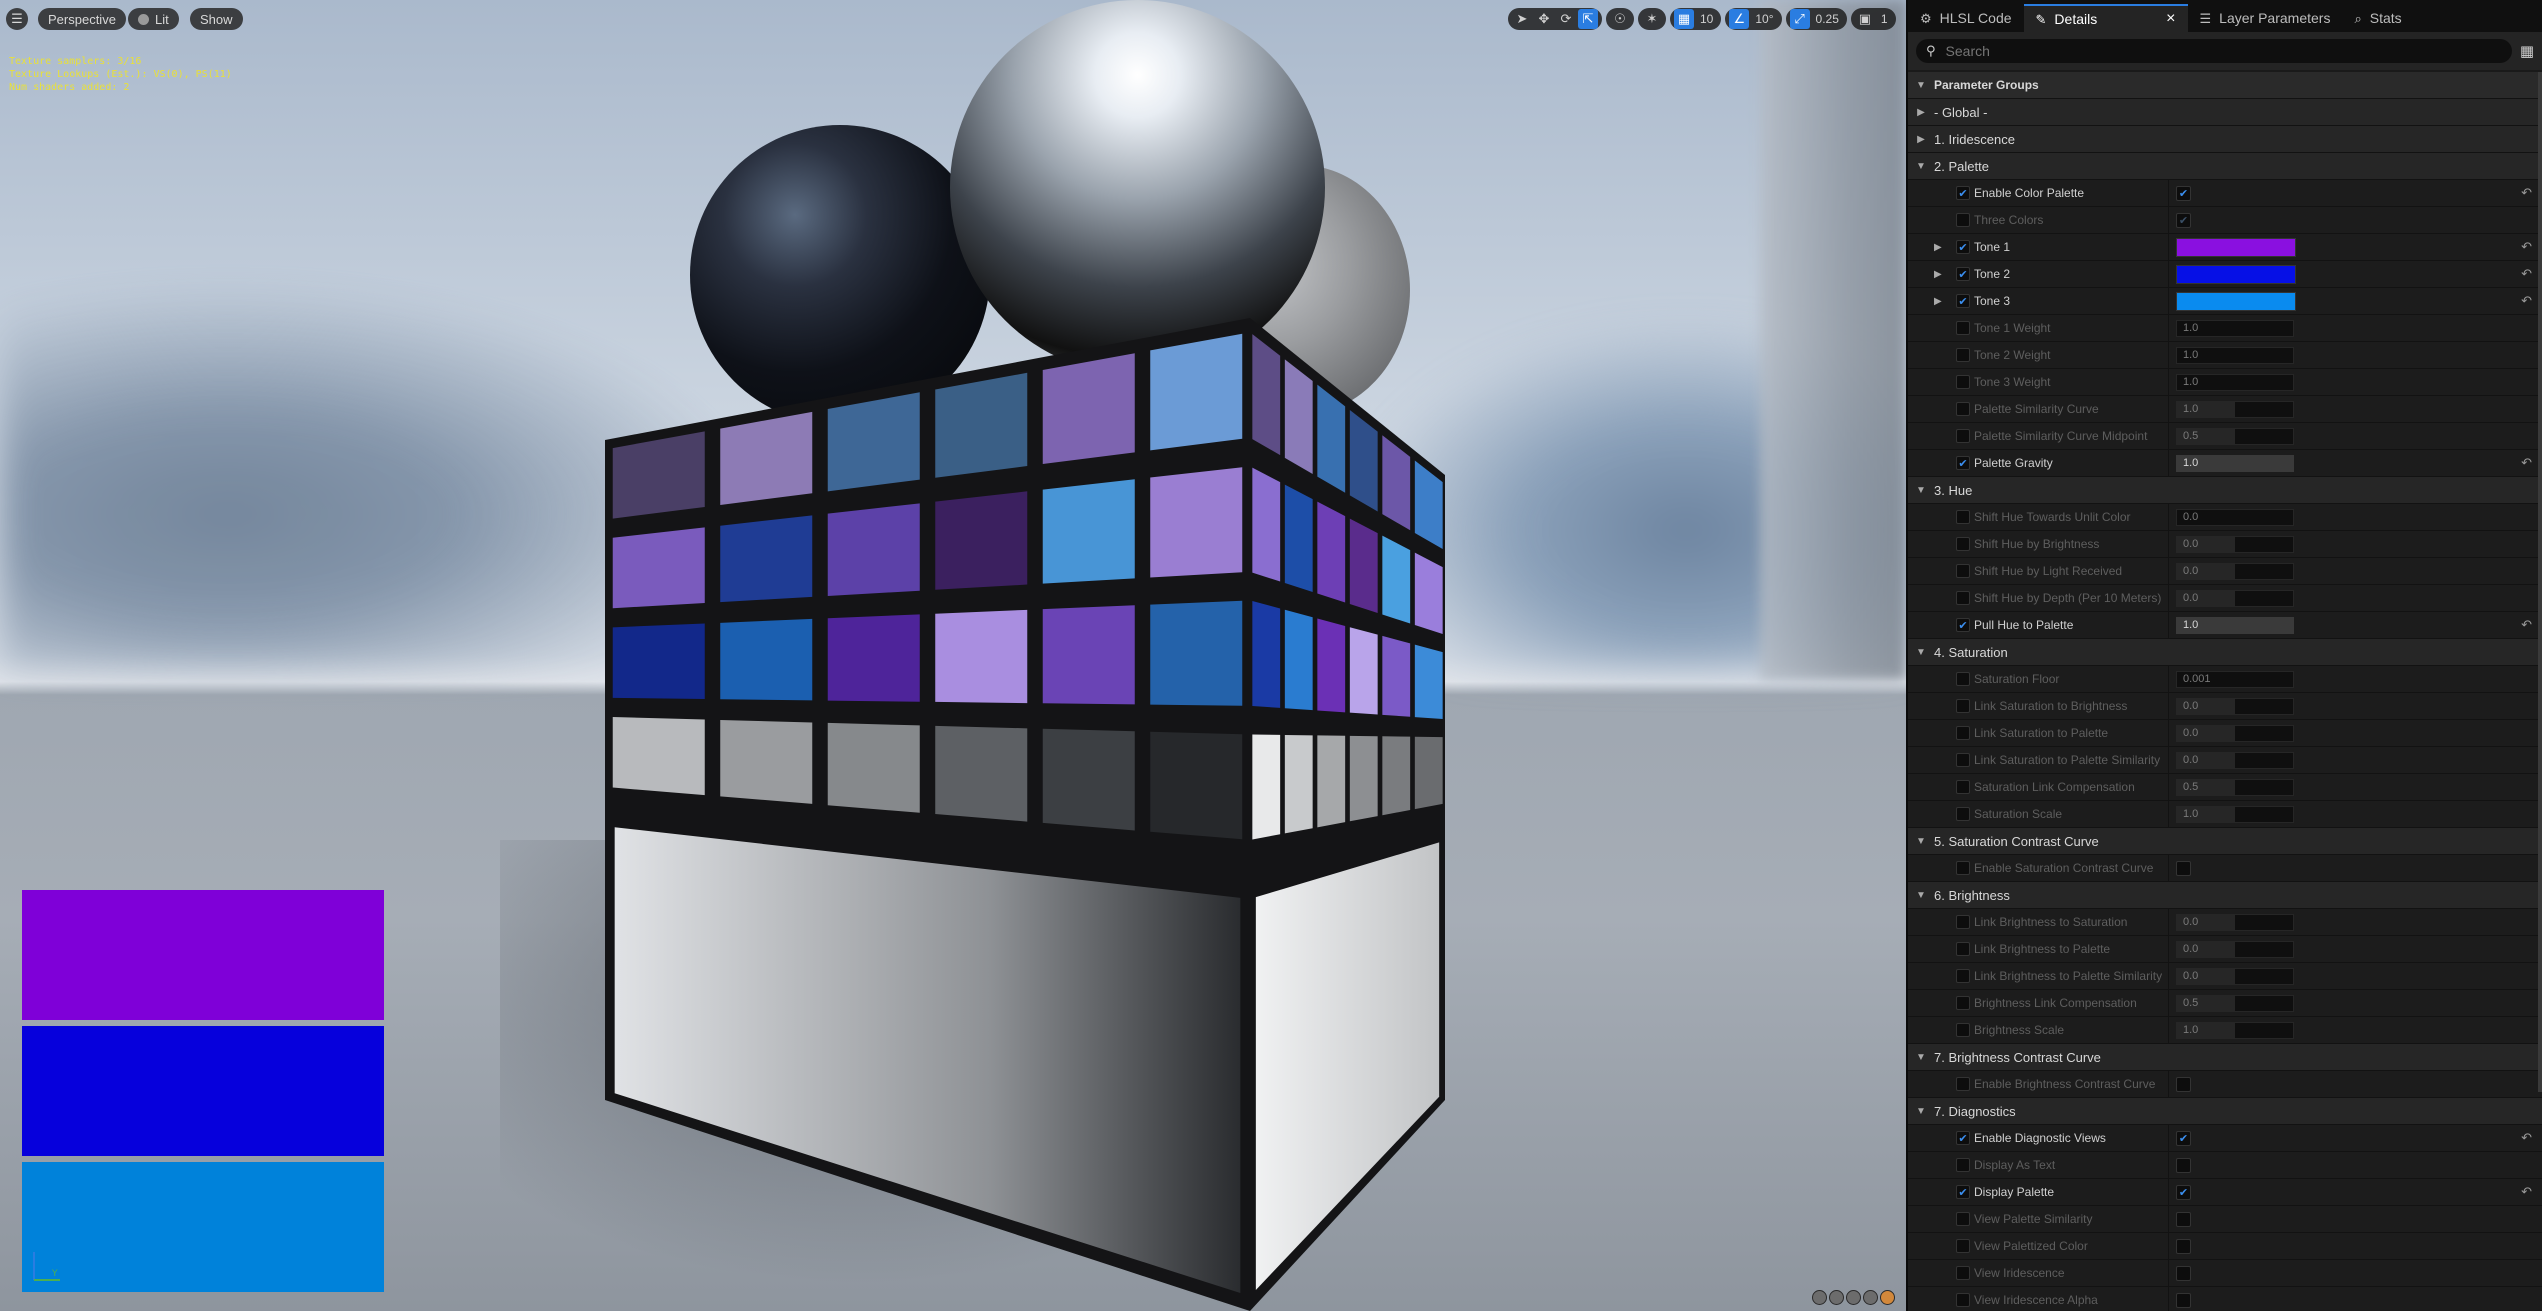  I want to click on move-icon: ✥, so click(1544, 19).